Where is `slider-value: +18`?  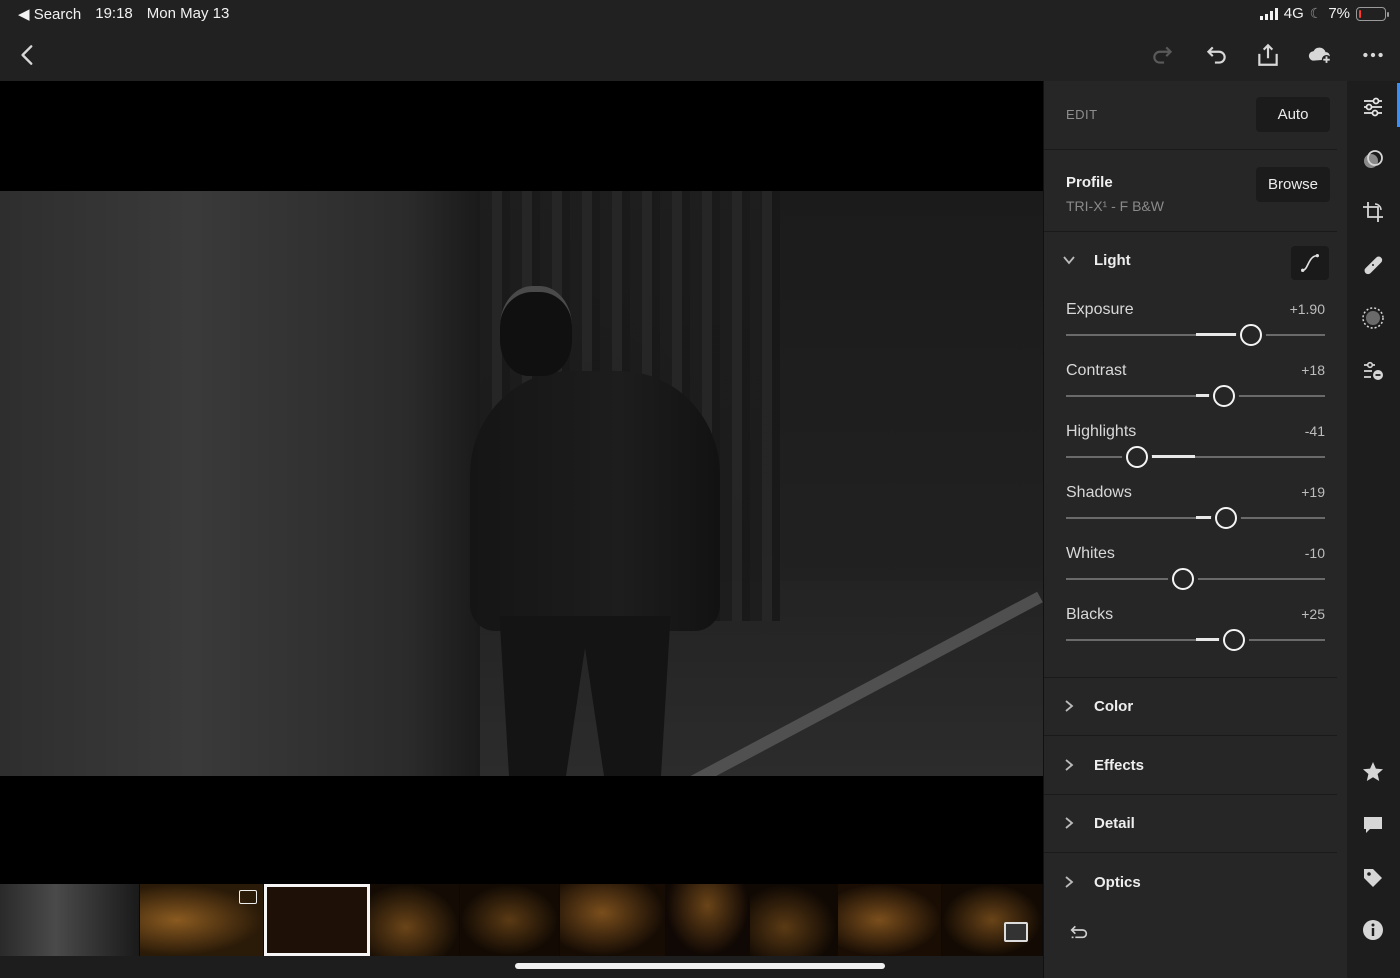
slider-value: +18 is located at coordinates (1313, 370).